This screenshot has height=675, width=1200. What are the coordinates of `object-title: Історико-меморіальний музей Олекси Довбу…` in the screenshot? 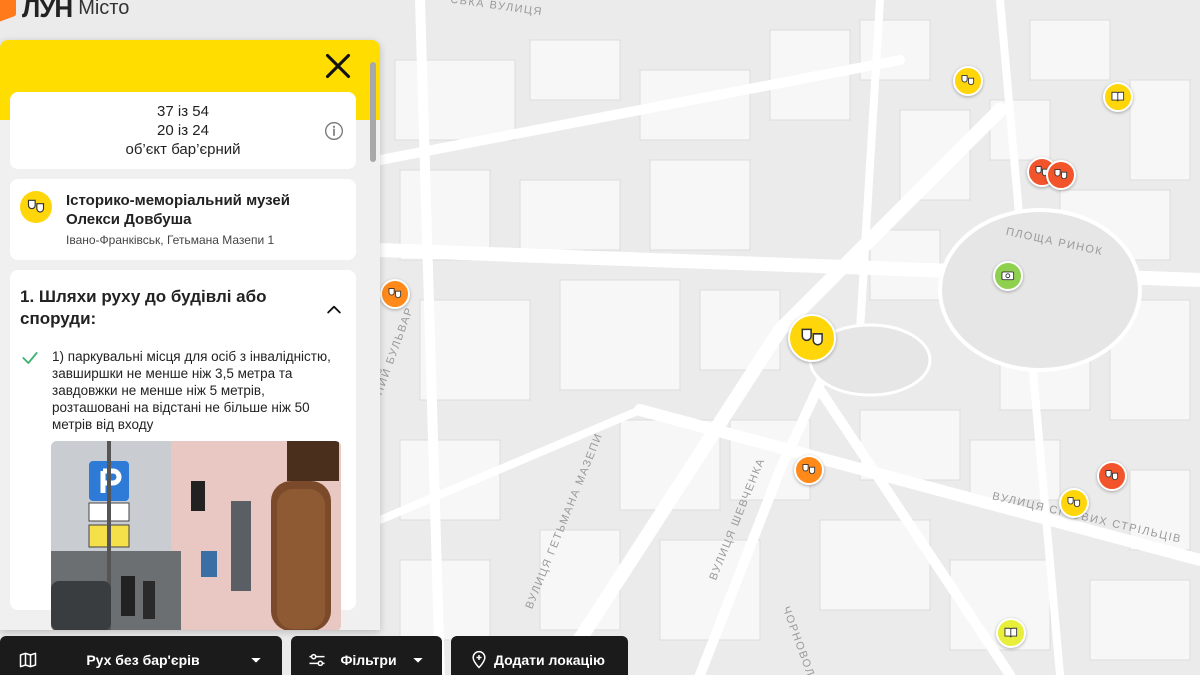 It's located at (178, 210).